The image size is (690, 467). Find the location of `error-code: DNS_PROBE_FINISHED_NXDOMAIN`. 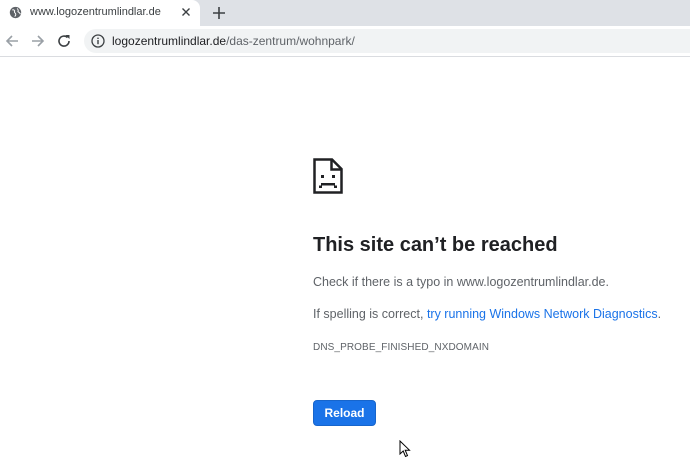

error-code: DNS_PROBE_FINISHED_NXDOMAIN is located at coordinates (401, 347).